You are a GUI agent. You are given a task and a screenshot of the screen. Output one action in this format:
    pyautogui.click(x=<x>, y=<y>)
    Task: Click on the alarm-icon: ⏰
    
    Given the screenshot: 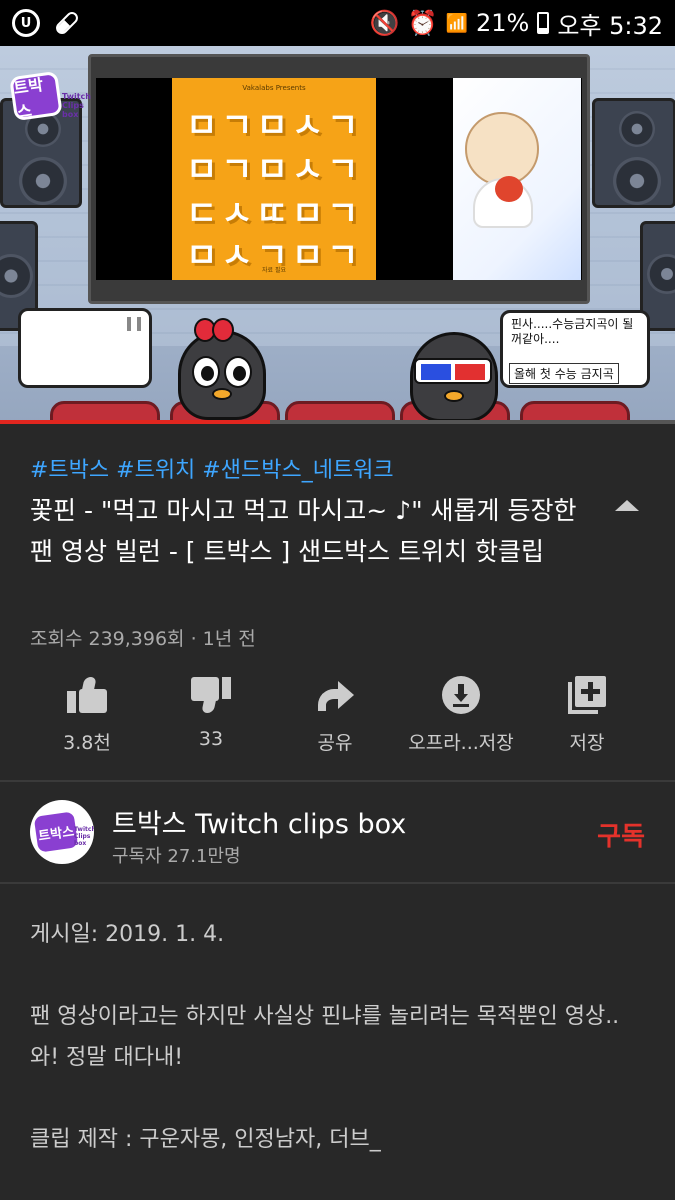 What is the action you would take?
    pyautogui.click(x=422, y=23)
    